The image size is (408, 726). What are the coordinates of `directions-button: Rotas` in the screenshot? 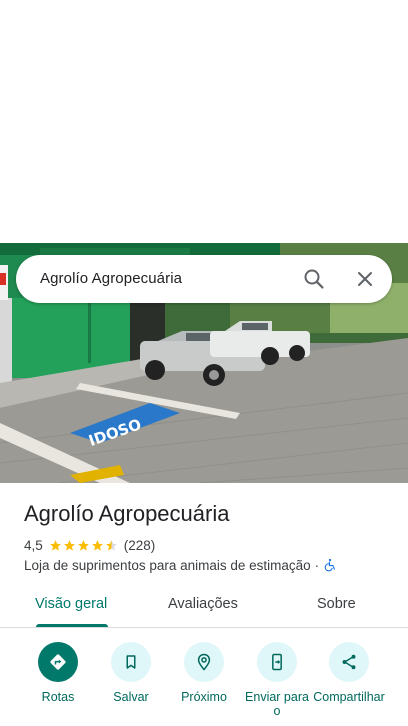 It's located at (58, 673).